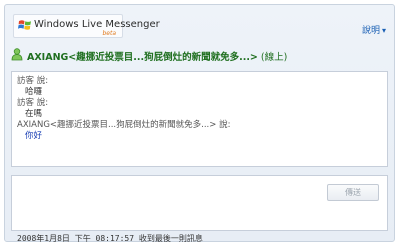  Describe the element at coordinates (124, 125) in the screenshot. I see `message-sender: AXIANG<趣挪近投票目...狗屁倒灶的新聞就免多...> 說:` at that location.